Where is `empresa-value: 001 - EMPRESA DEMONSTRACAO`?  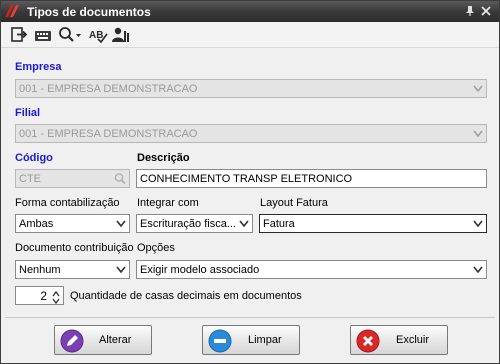
empresa-value: 001 - EMPRESA DEMONSTRACAO is located at coordinates (108, 89).